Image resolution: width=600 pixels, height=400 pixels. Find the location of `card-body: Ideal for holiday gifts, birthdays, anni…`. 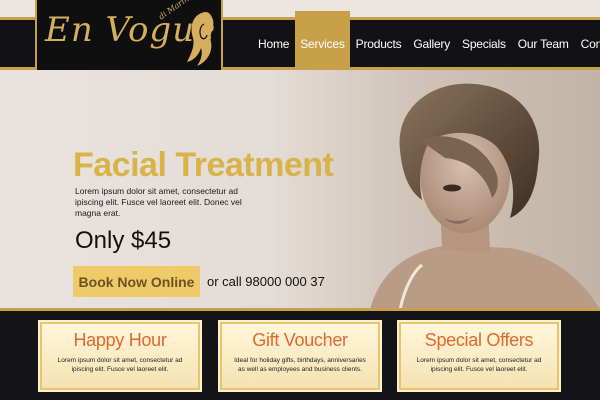

card-body: Ideal for holiday gifts, birthdays, anni… is located at coordinates (300, 365).